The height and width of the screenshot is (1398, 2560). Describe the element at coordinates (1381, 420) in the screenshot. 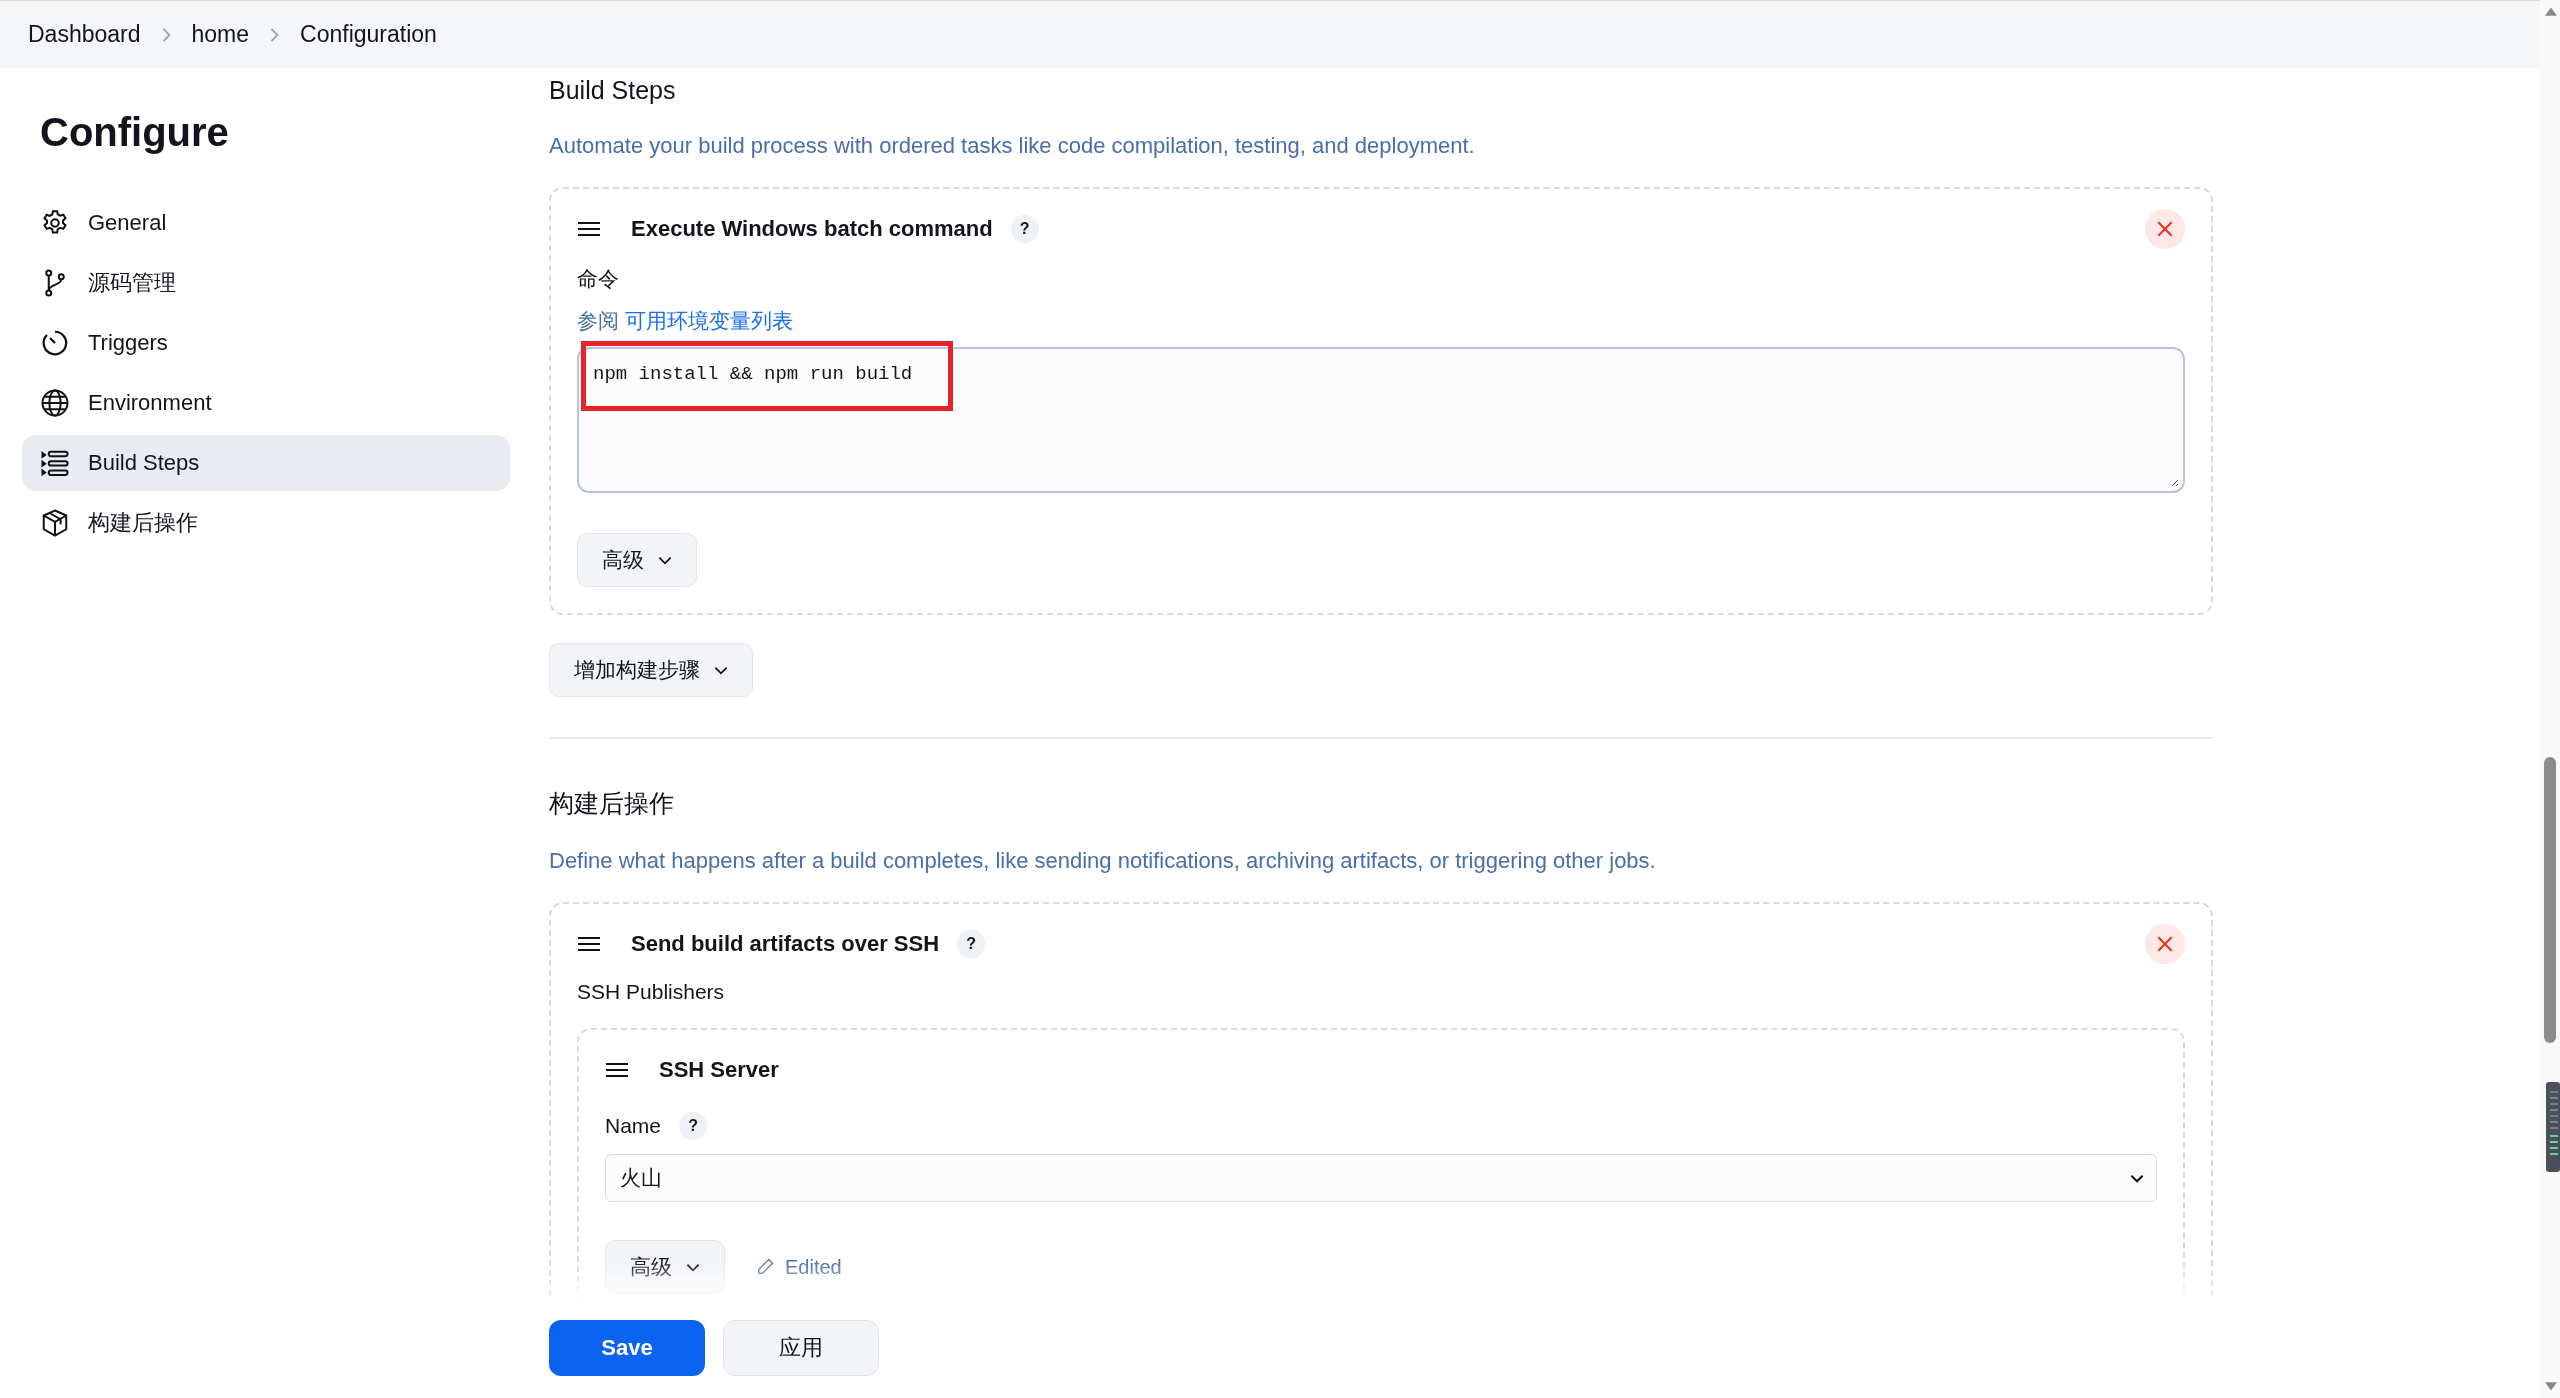

I see `command-field: npm install && npm run build` at that location.